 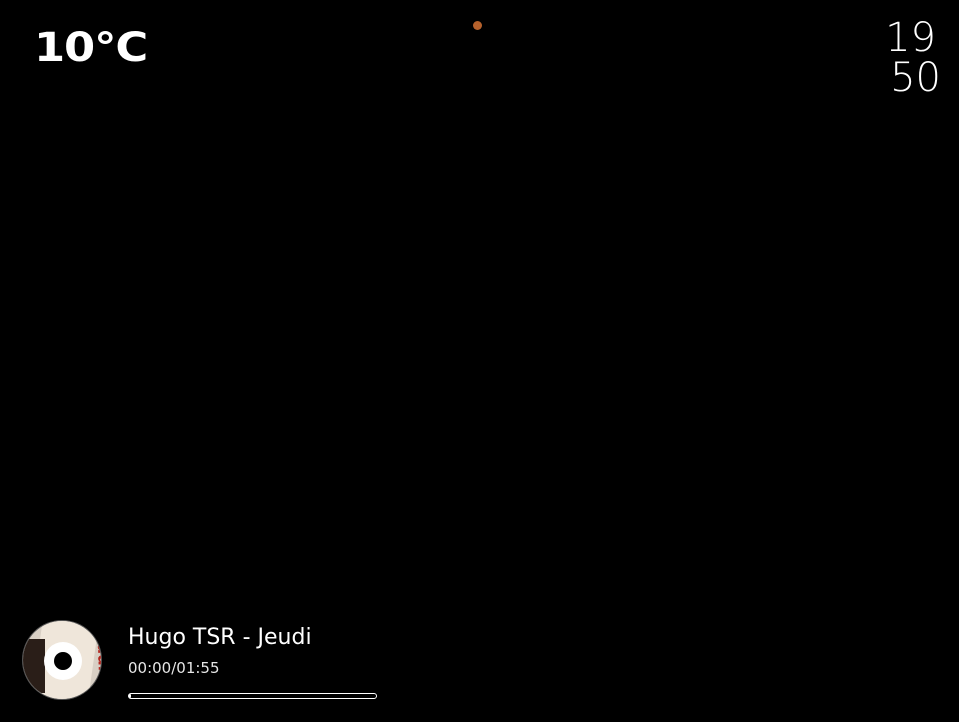 What do you see at coordinates (910, 38) in the screenshot?
I see `clock-hours: 19` at bounding box center [910, 38].